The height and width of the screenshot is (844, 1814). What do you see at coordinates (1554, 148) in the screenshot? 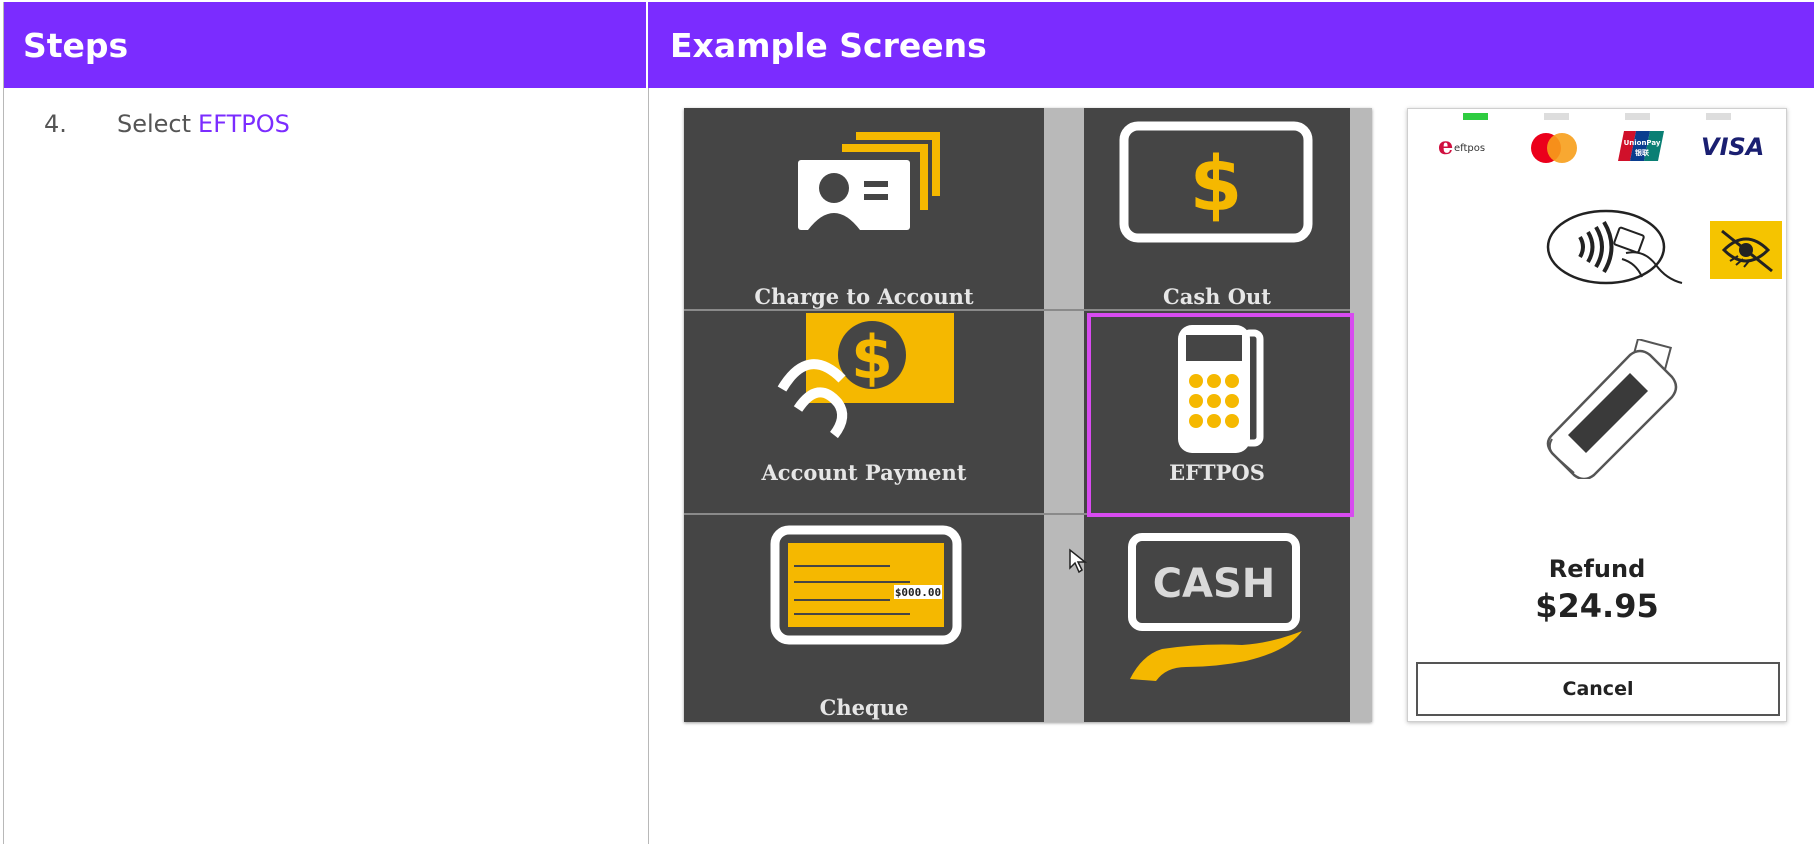
I see `mastercard-logo-icon` at bounding box center [1554, 148].